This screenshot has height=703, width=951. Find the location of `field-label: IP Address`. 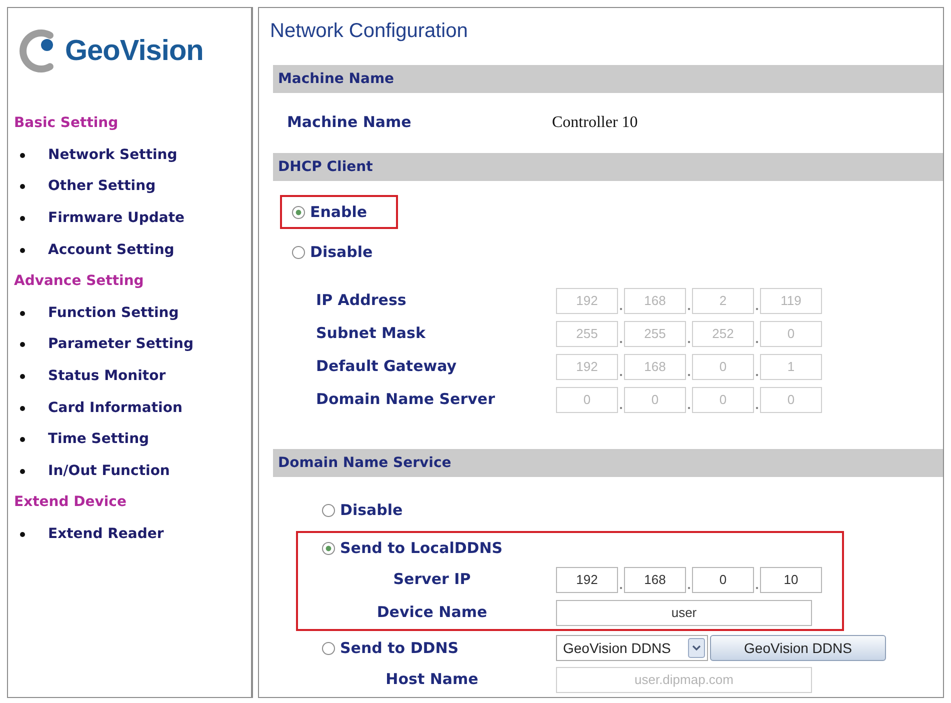

field-label: IP Address is located at coordinates (361, 299).